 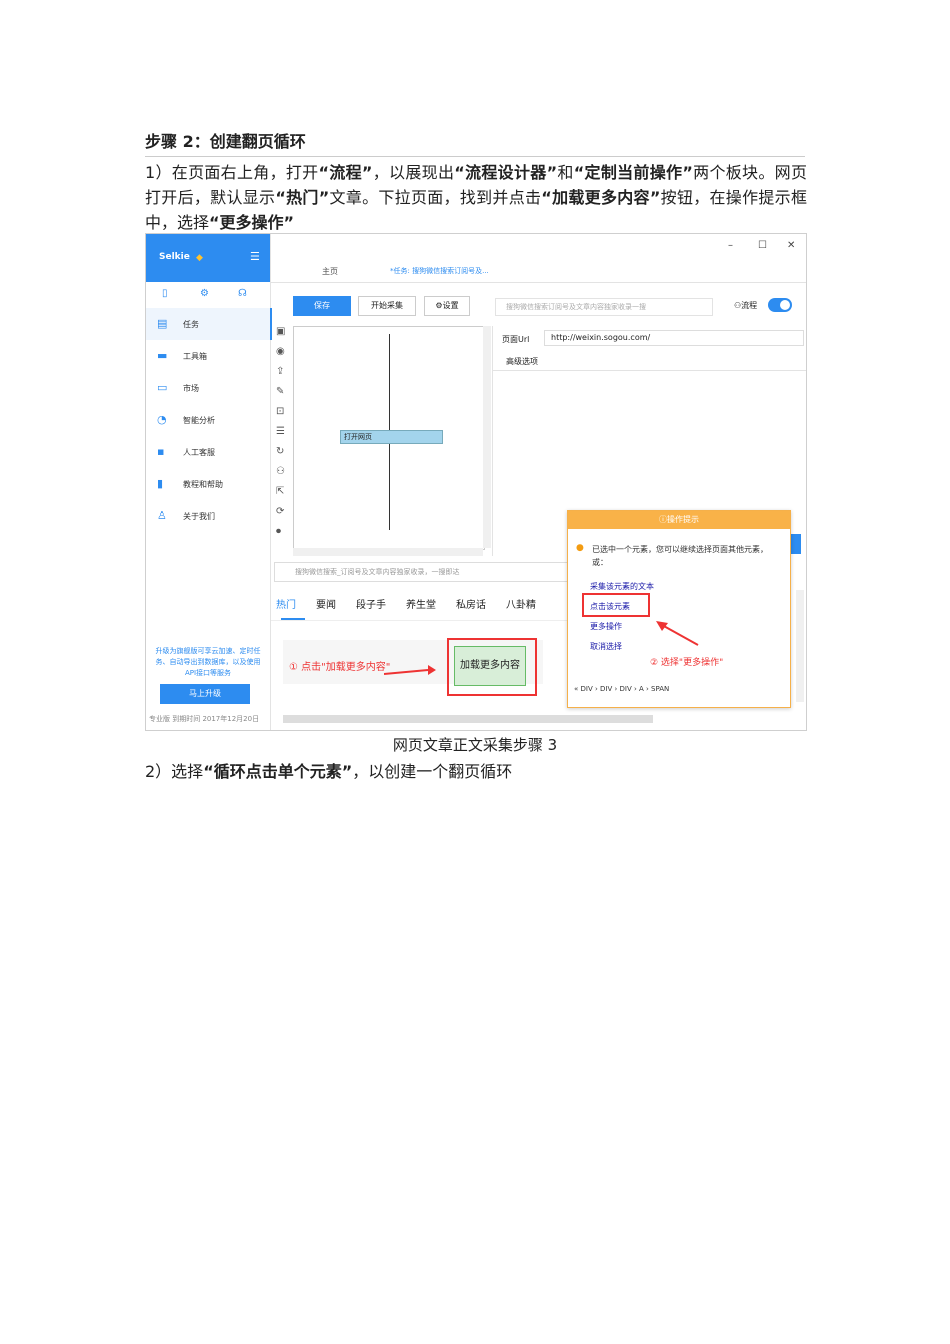 I want to click on loop-icon: ↻, so click(x=280, y=451).